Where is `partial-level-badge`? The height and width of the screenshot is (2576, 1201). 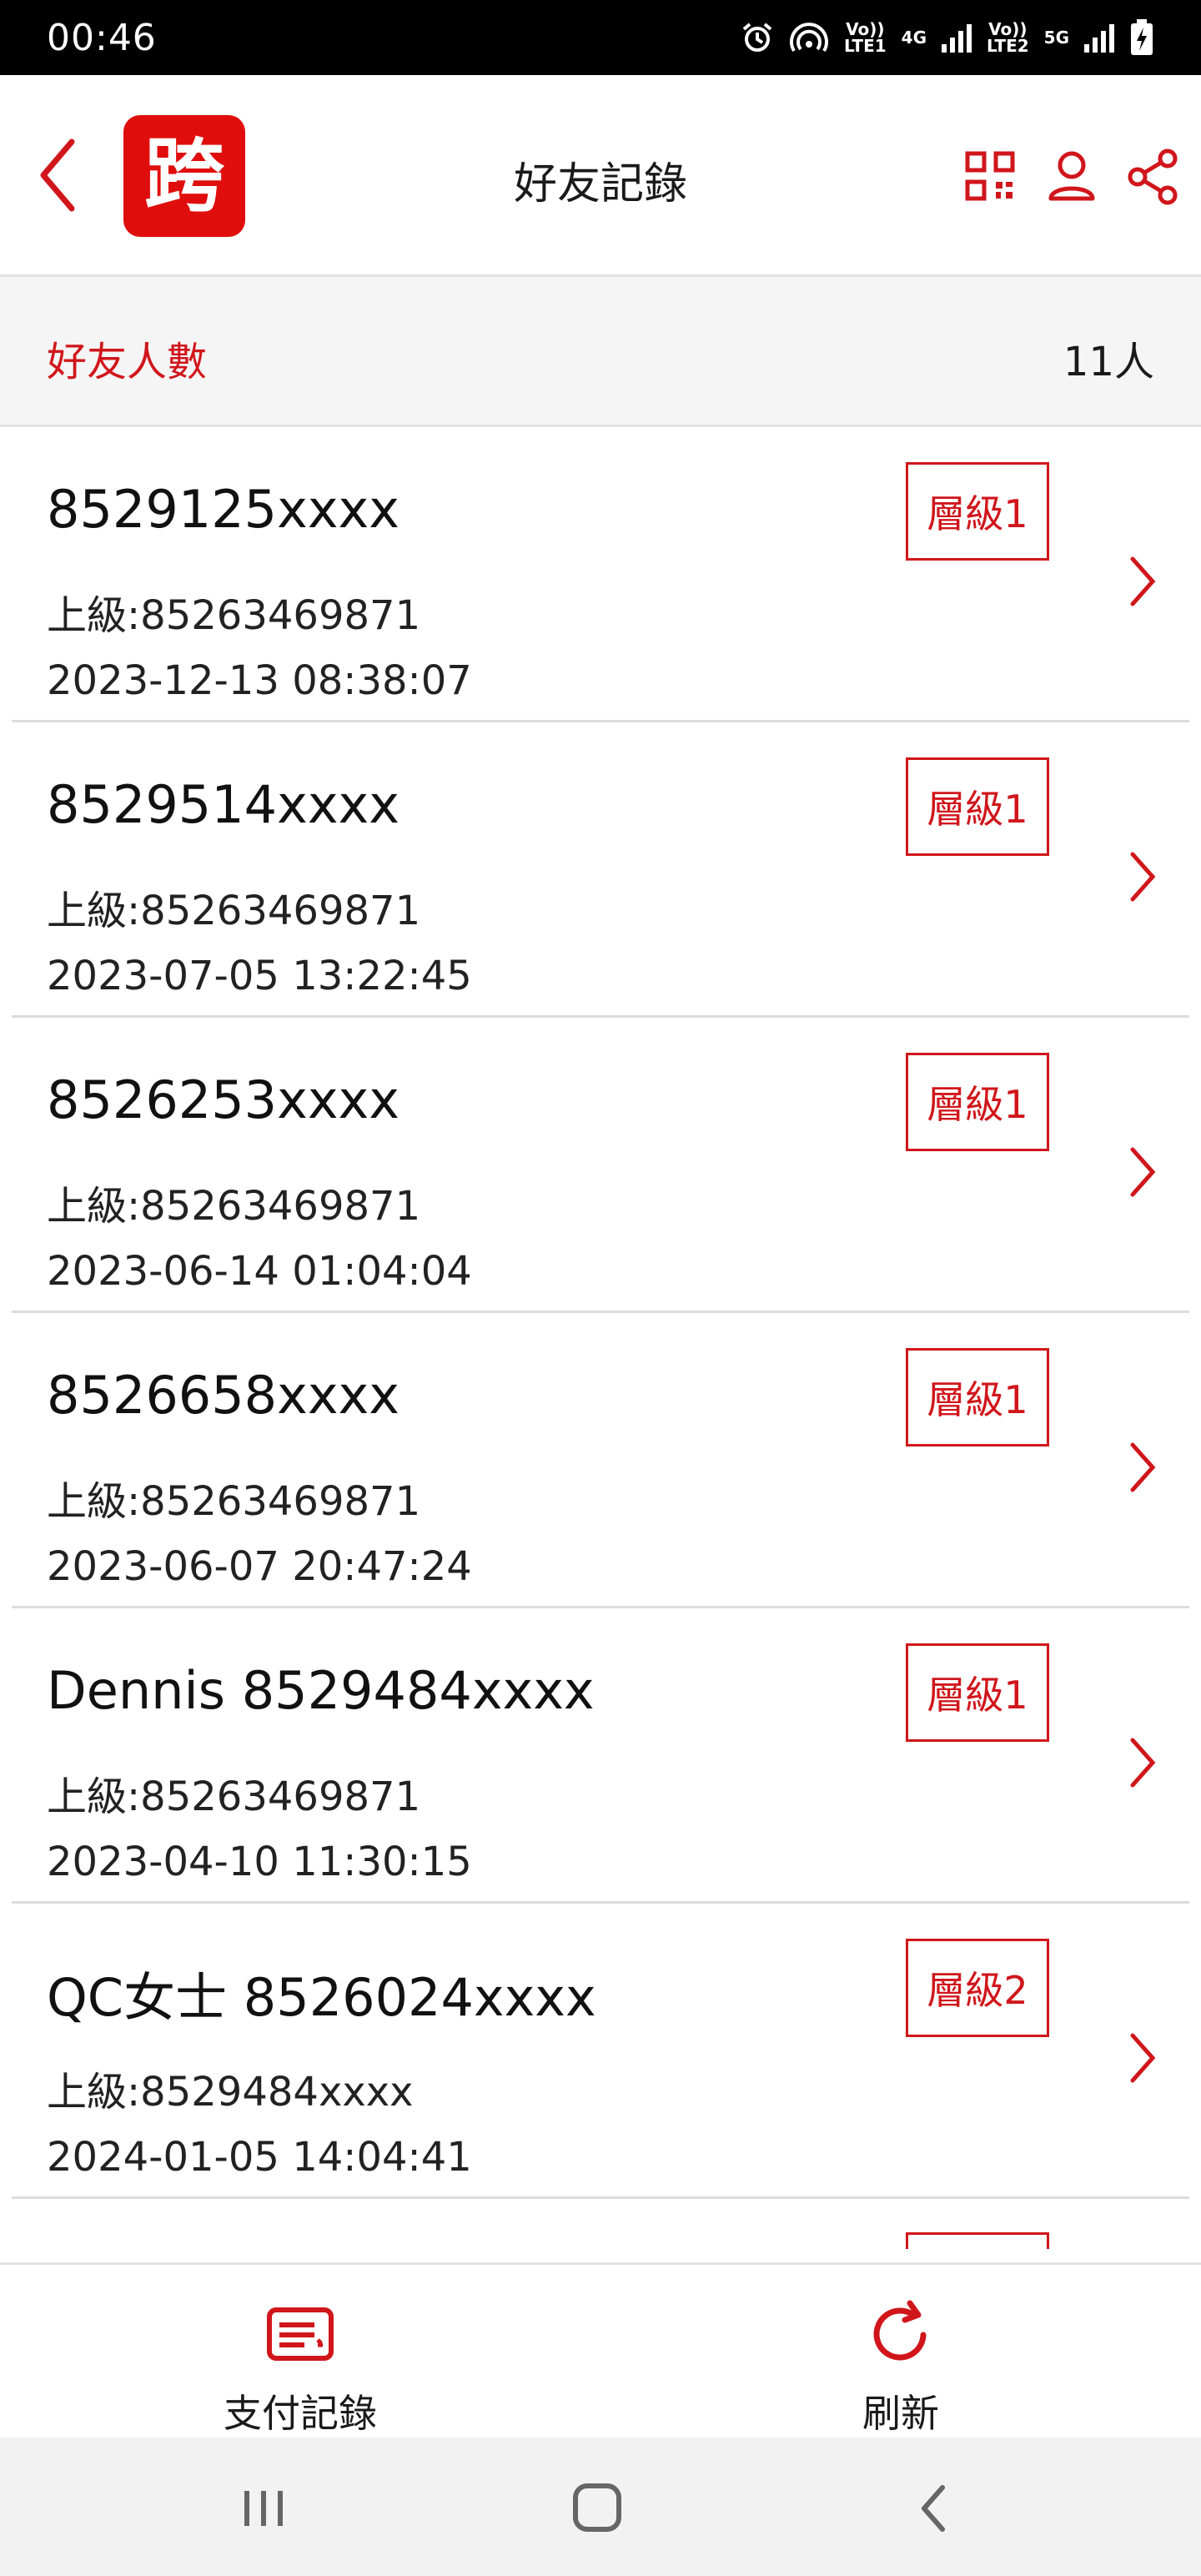
partial-level-badge is located at coordinates (978, 2240).